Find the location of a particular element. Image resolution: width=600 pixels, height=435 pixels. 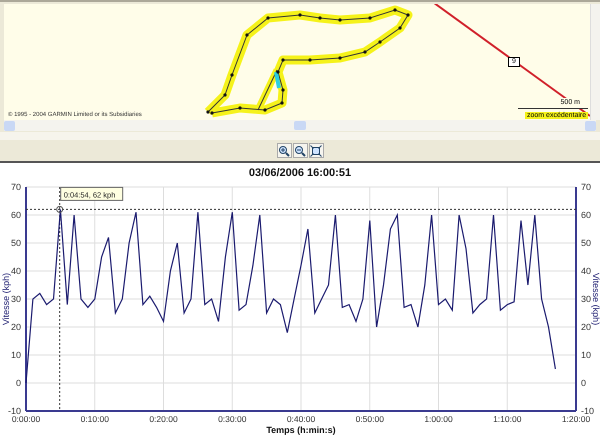

x-tick-label: 0:50:00 is located at coordinates (370, 419).